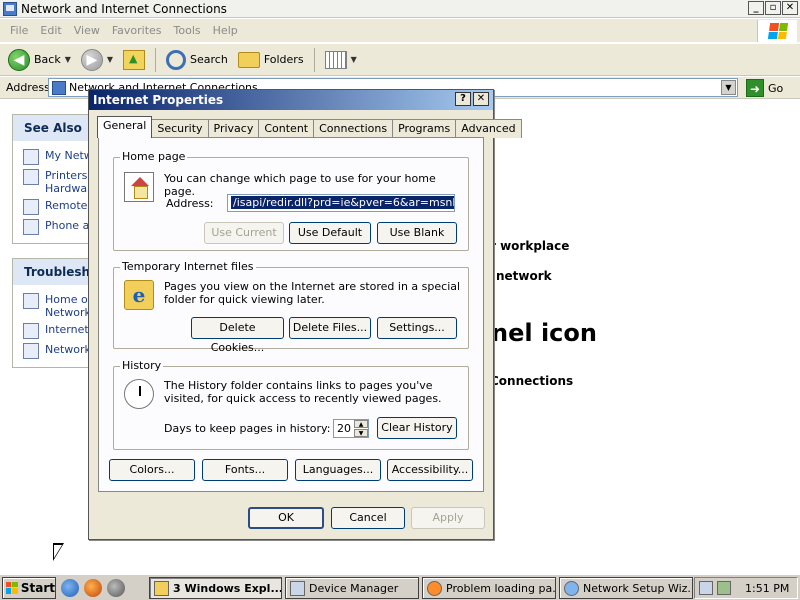 The image size is (800, 600). What do you see at coordinates (524, 276) in the screenshot?
I see `task-link-network: network` at bounding box center [524, 276].